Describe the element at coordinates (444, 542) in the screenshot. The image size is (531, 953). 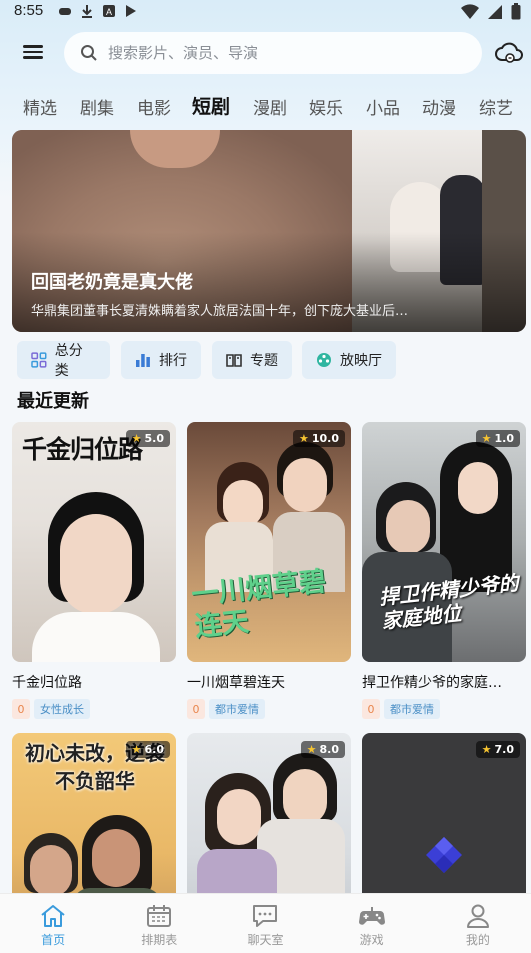
I see `poster-image: 捍卫作精少爷的家庭地位 ★ 1.0` at that location.